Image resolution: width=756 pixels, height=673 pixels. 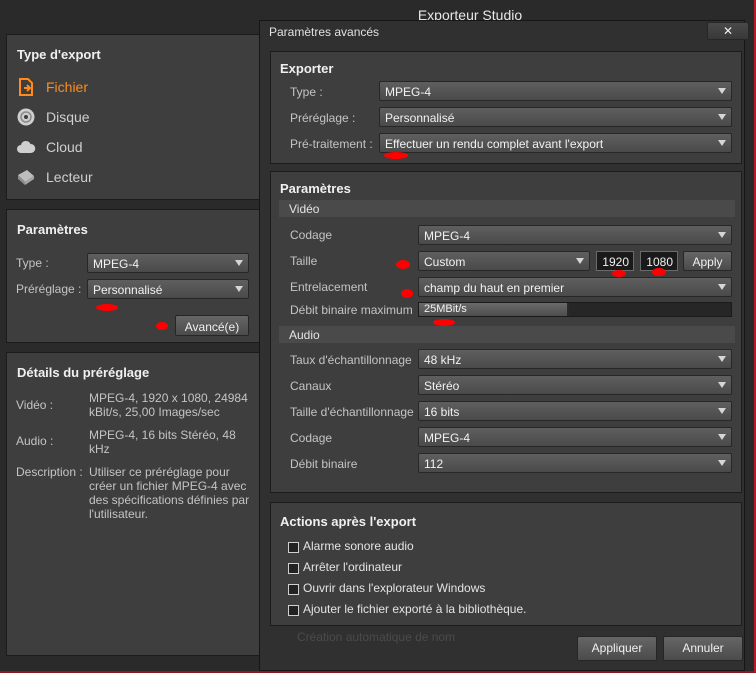 What do you see at coordinates (348, 521) in the screenshot?
I see `post-export-heading: Actions après l'export` at bounding box center [348, 521].